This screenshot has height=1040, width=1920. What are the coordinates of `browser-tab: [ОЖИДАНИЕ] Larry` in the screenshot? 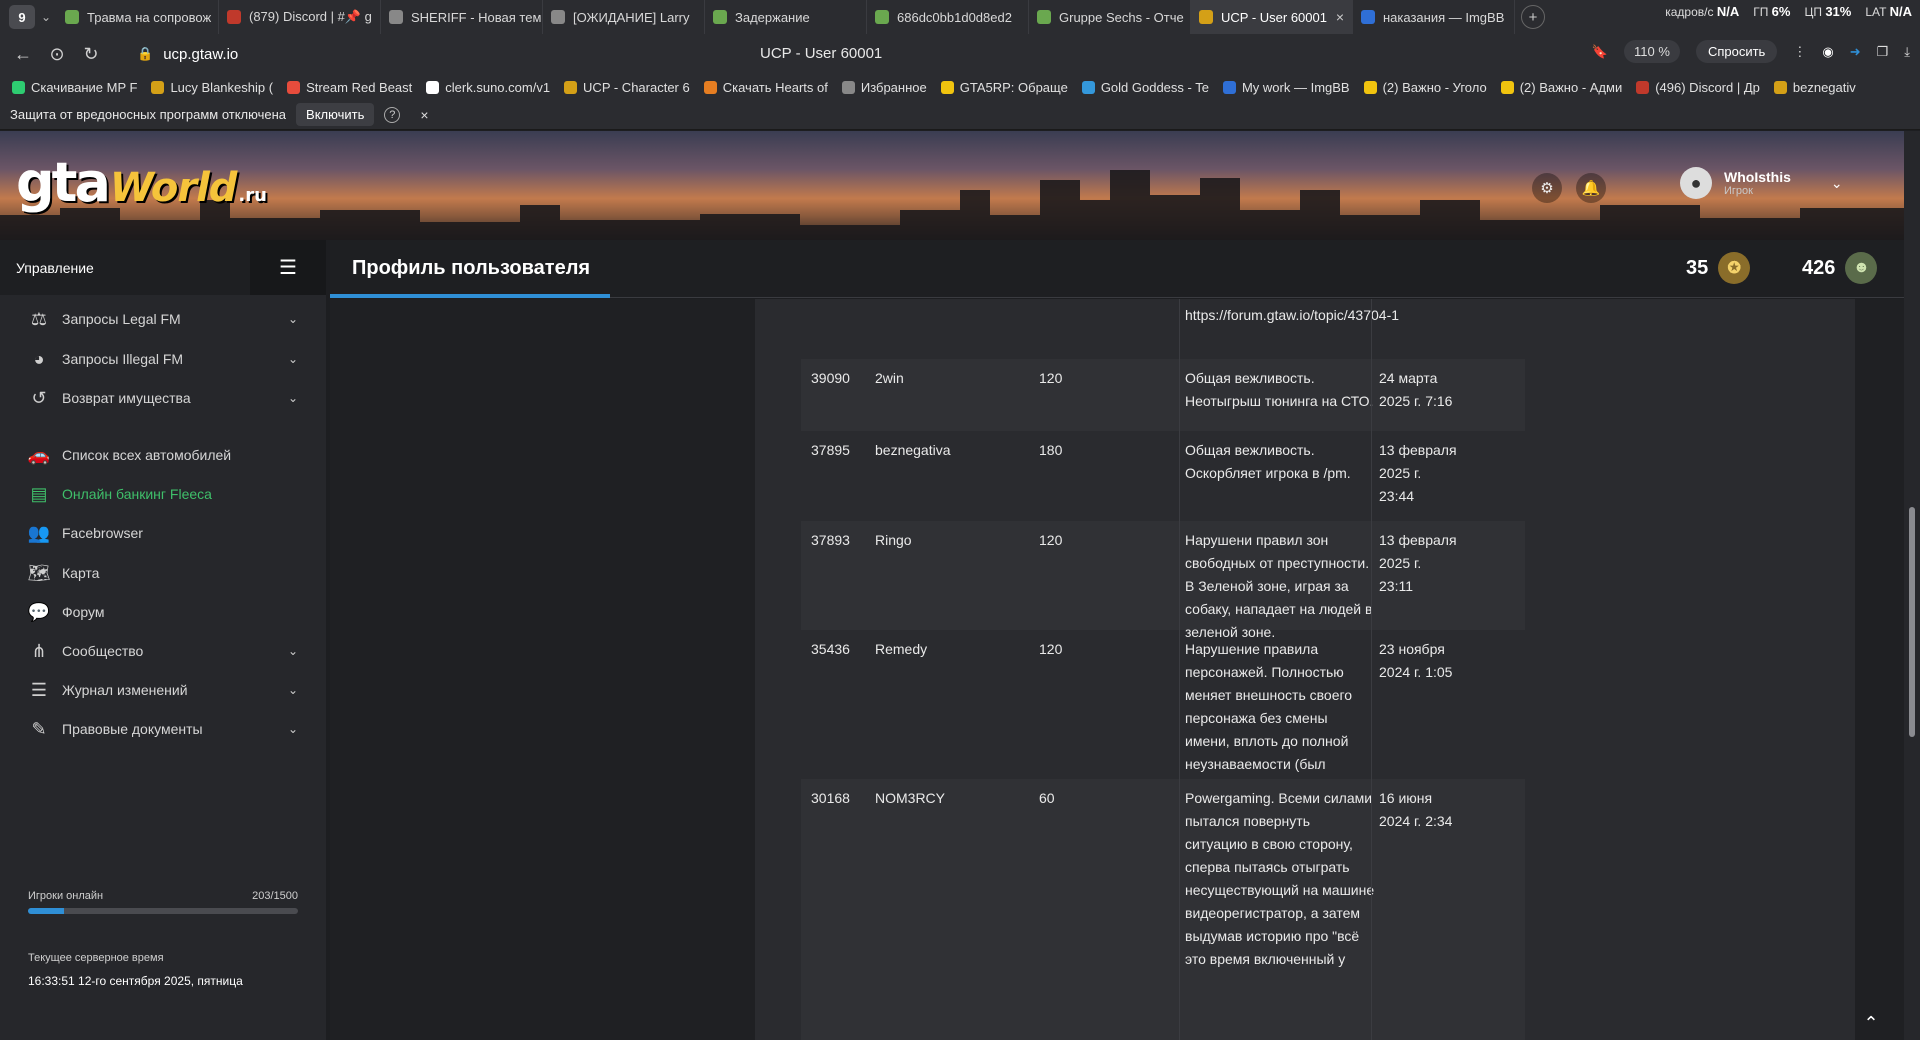 It's located at (624, 17).